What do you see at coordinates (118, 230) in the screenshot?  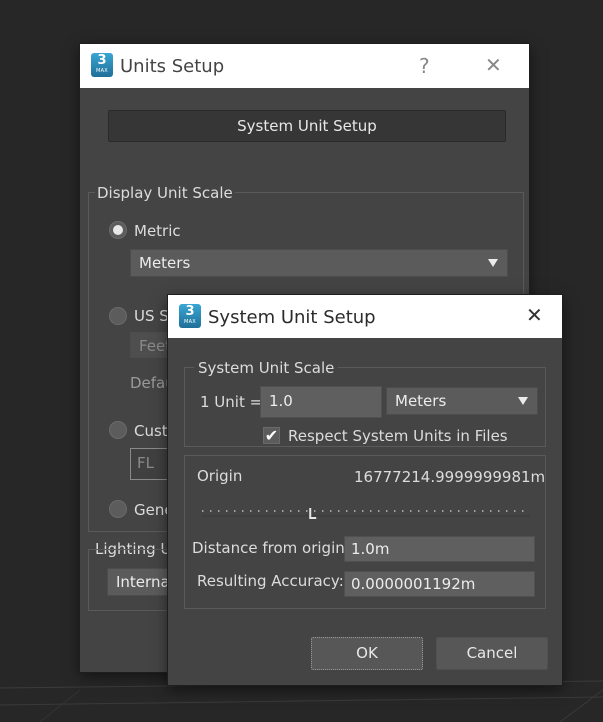 I see `metric-radio` at bounding box center [118, 230].